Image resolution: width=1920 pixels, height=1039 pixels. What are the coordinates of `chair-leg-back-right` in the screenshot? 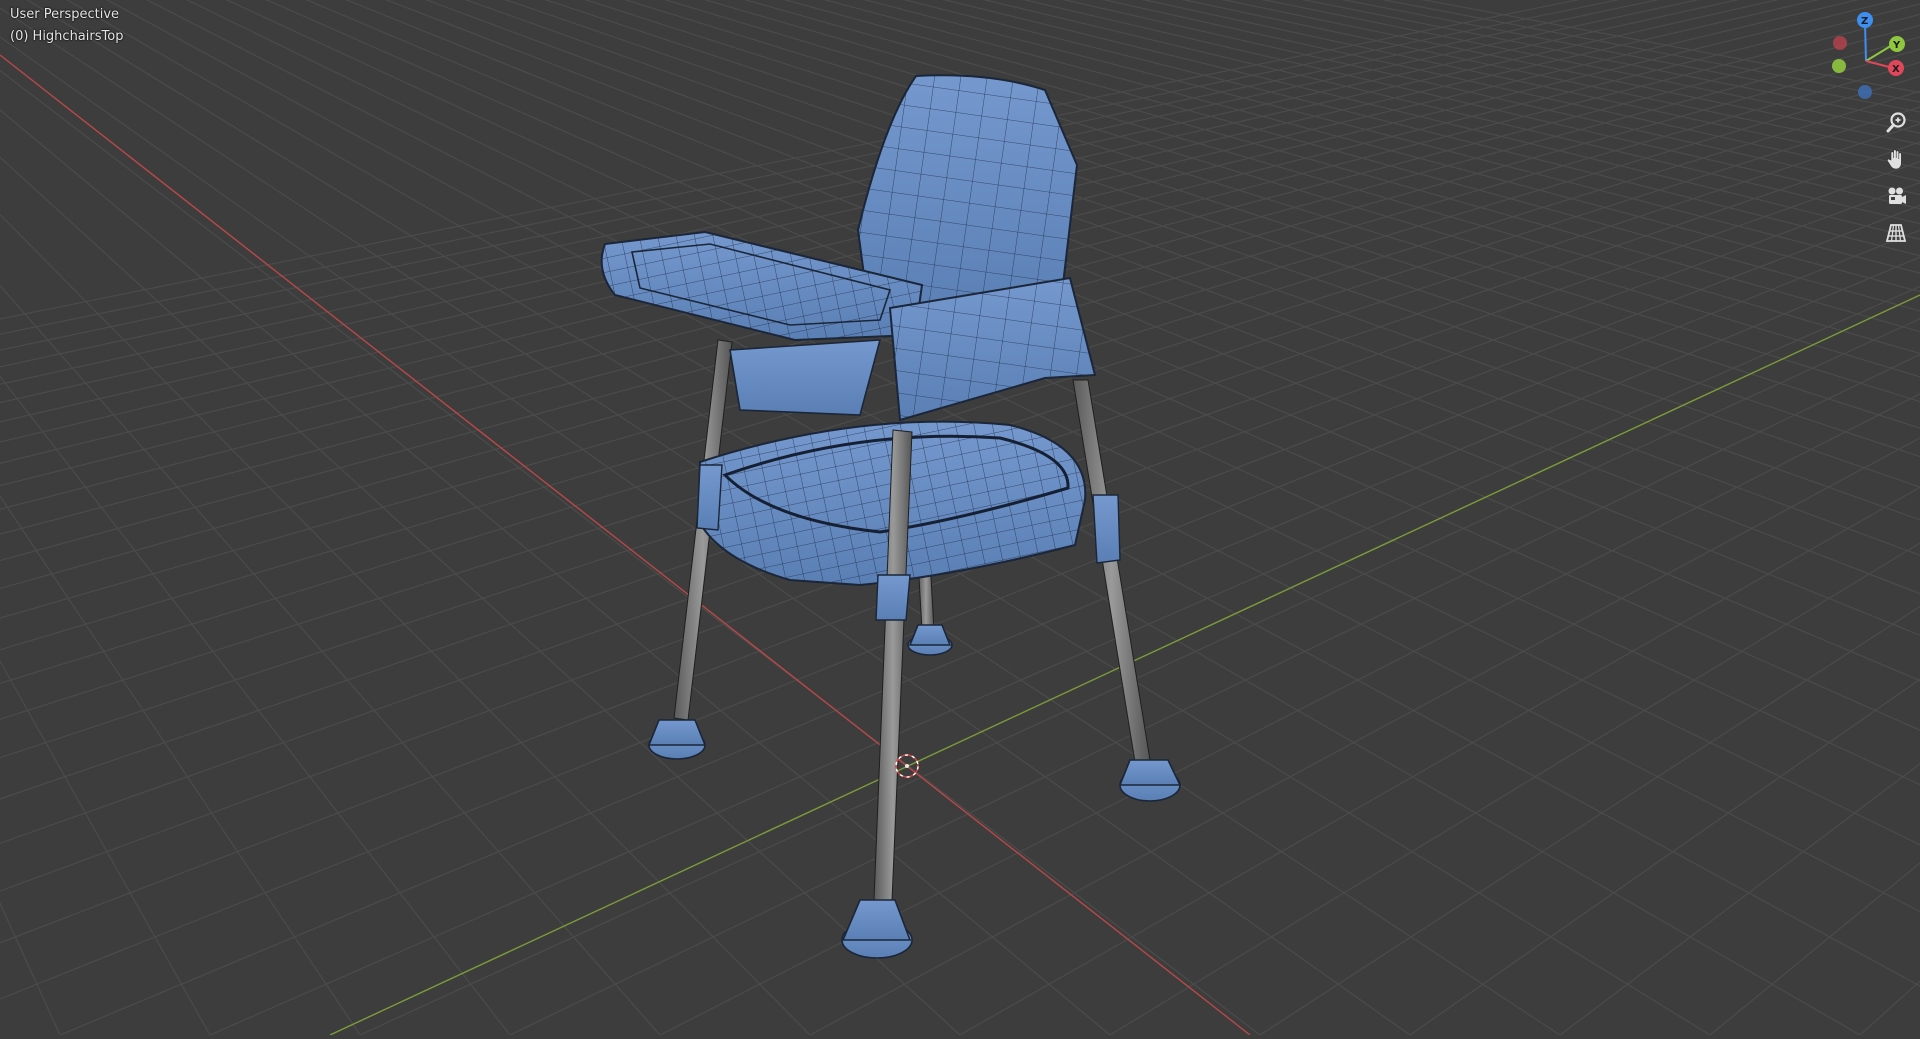 It's located at (1111, 571).